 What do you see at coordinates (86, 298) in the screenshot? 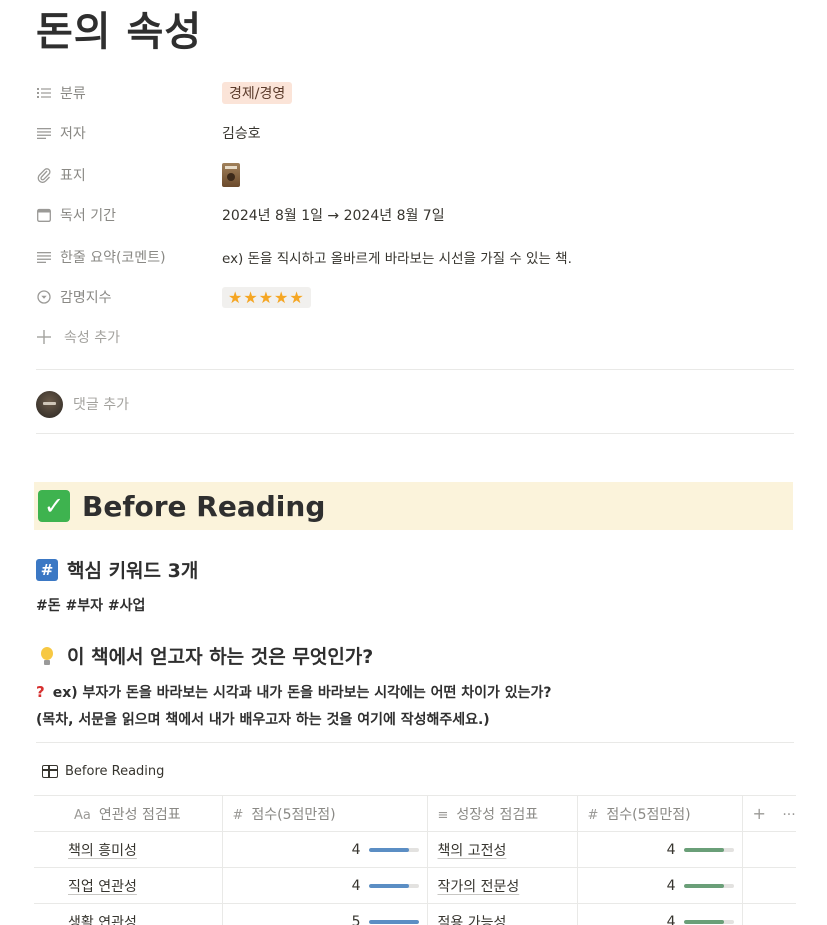
I see `property-name: 감명지수` at bounding box center [86, 298].